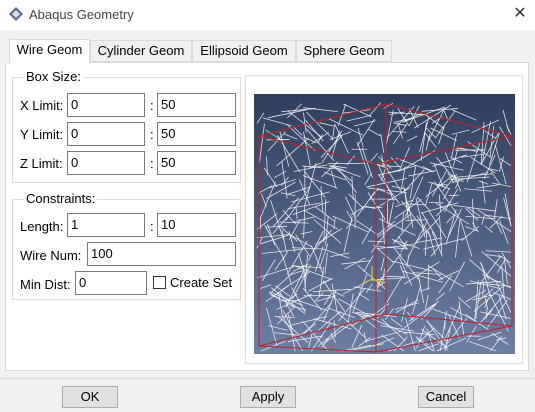 The height and width of the screenshot is (412, 535). Describe the element at coordinates (106, 225) in the screenshot. I see `length-min-field: 1` at that location.